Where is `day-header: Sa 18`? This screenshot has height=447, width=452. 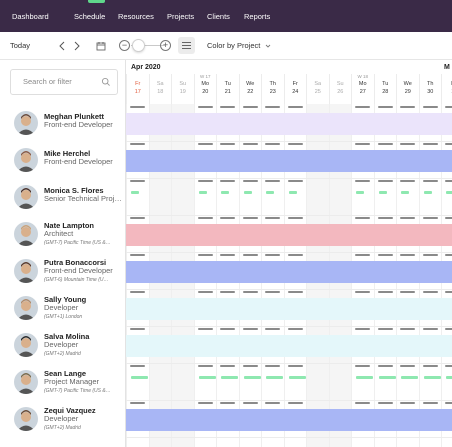
day-header: Sa 18 is located at coordinates (160, 89).